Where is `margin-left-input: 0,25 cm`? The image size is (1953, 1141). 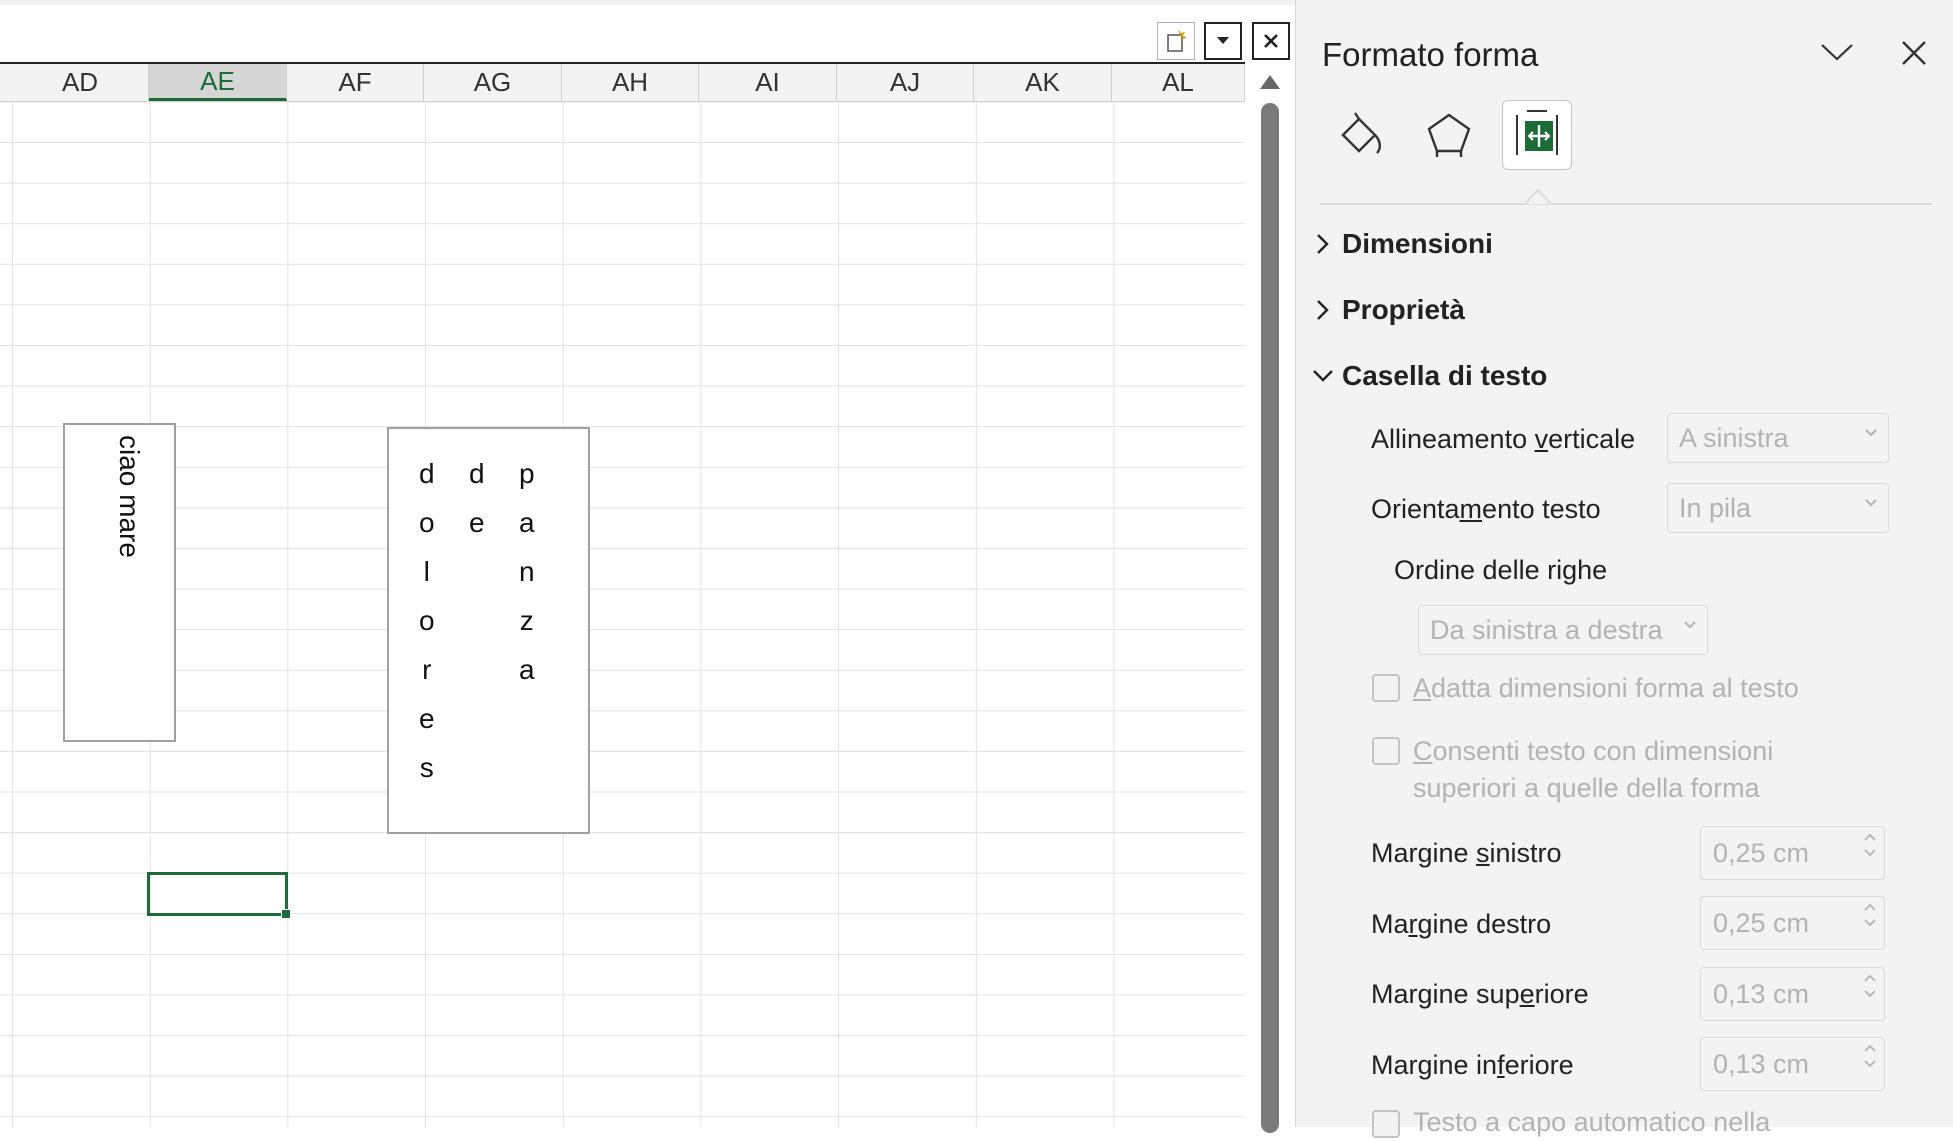 margin-left-input: 0,25 cm is located at coordinates (1792, 853).